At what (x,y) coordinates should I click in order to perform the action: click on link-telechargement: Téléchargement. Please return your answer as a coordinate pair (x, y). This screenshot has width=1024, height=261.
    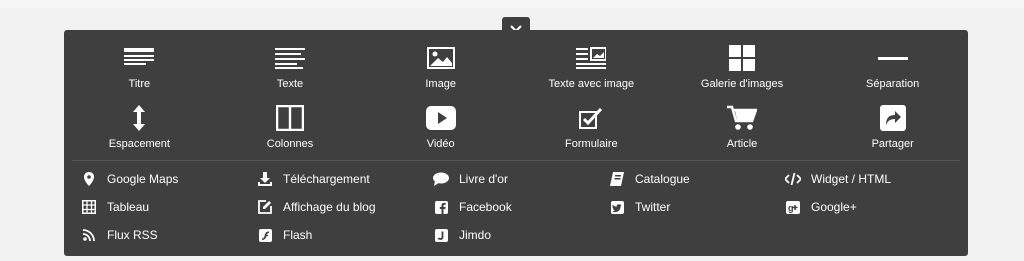
    Looking at the image, I should click on (344, 179).